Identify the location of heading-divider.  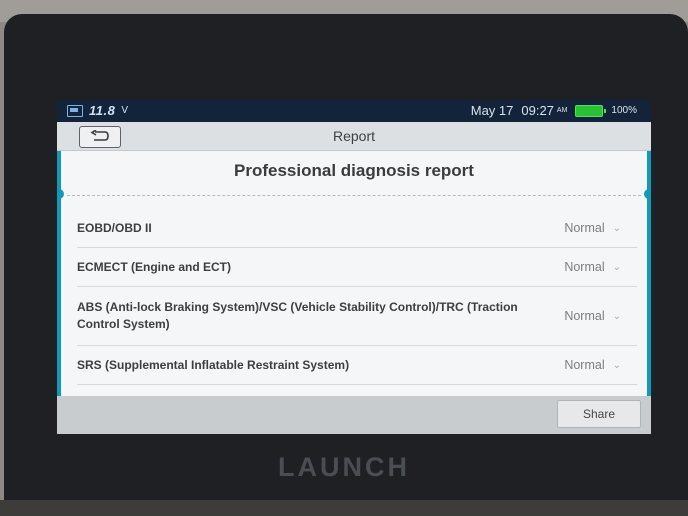
(354, 195).